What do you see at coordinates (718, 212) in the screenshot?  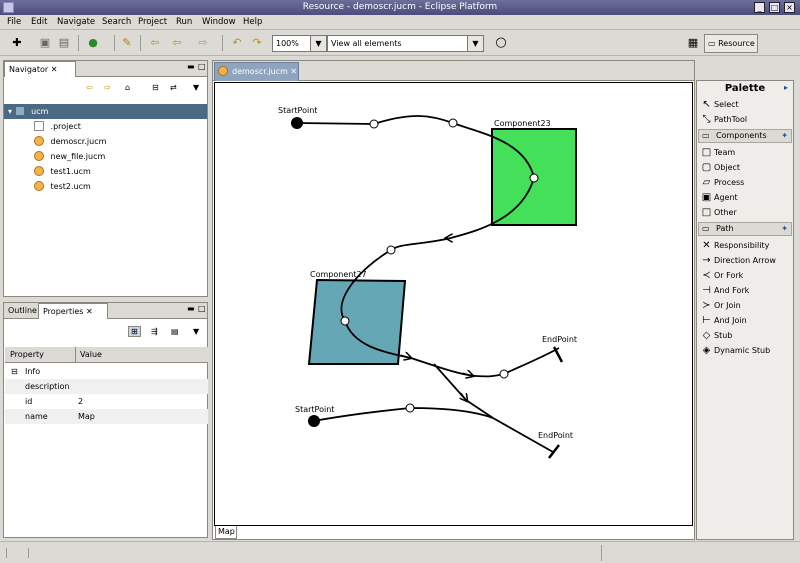 I see `tool-other: □ Other` at bounding box center [718, 212].